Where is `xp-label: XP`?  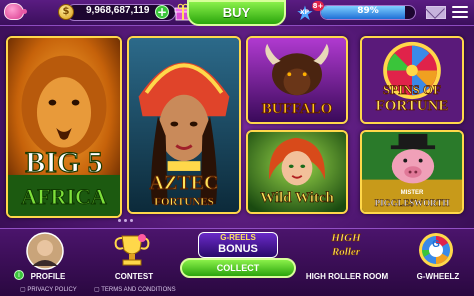 xp-label: XP is located at coordinates (305, 12).